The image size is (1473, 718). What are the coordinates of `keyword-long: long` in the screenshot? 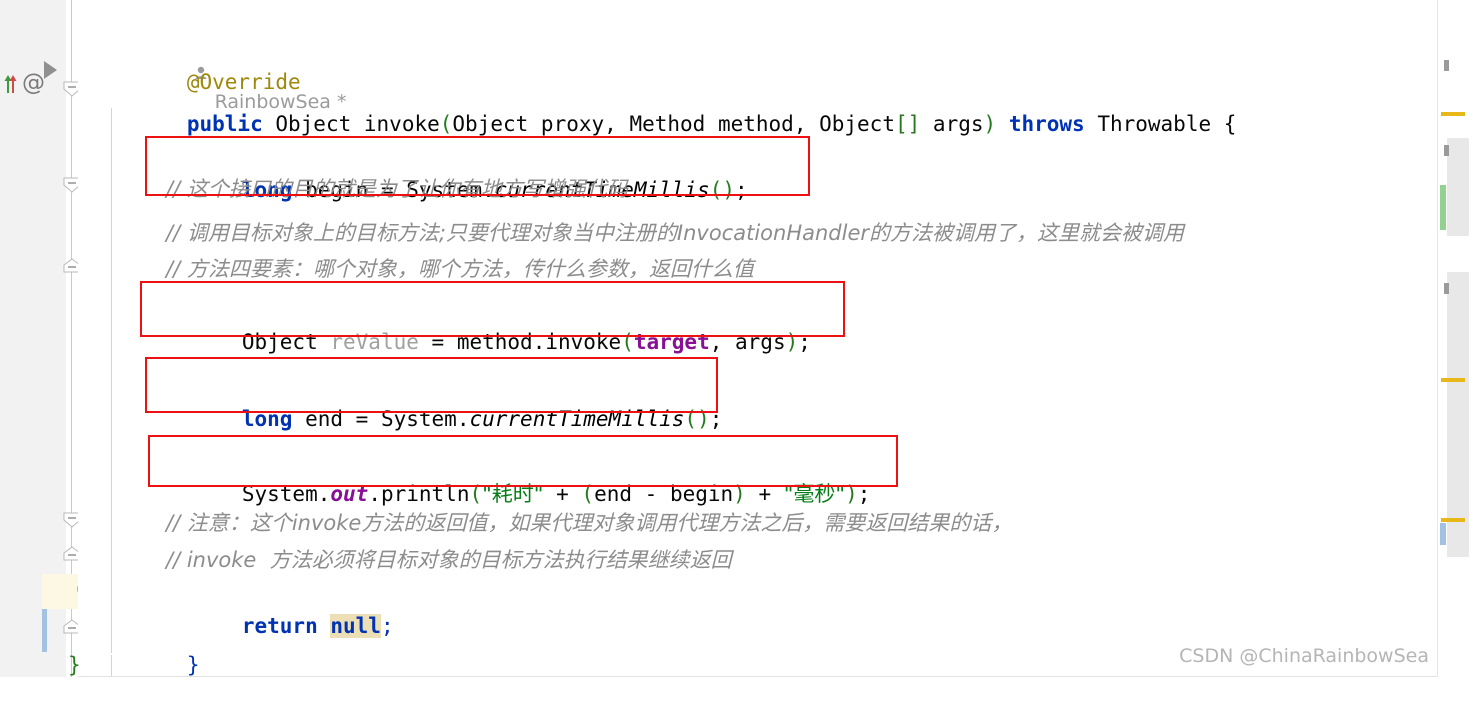 It's located at (267, 419).